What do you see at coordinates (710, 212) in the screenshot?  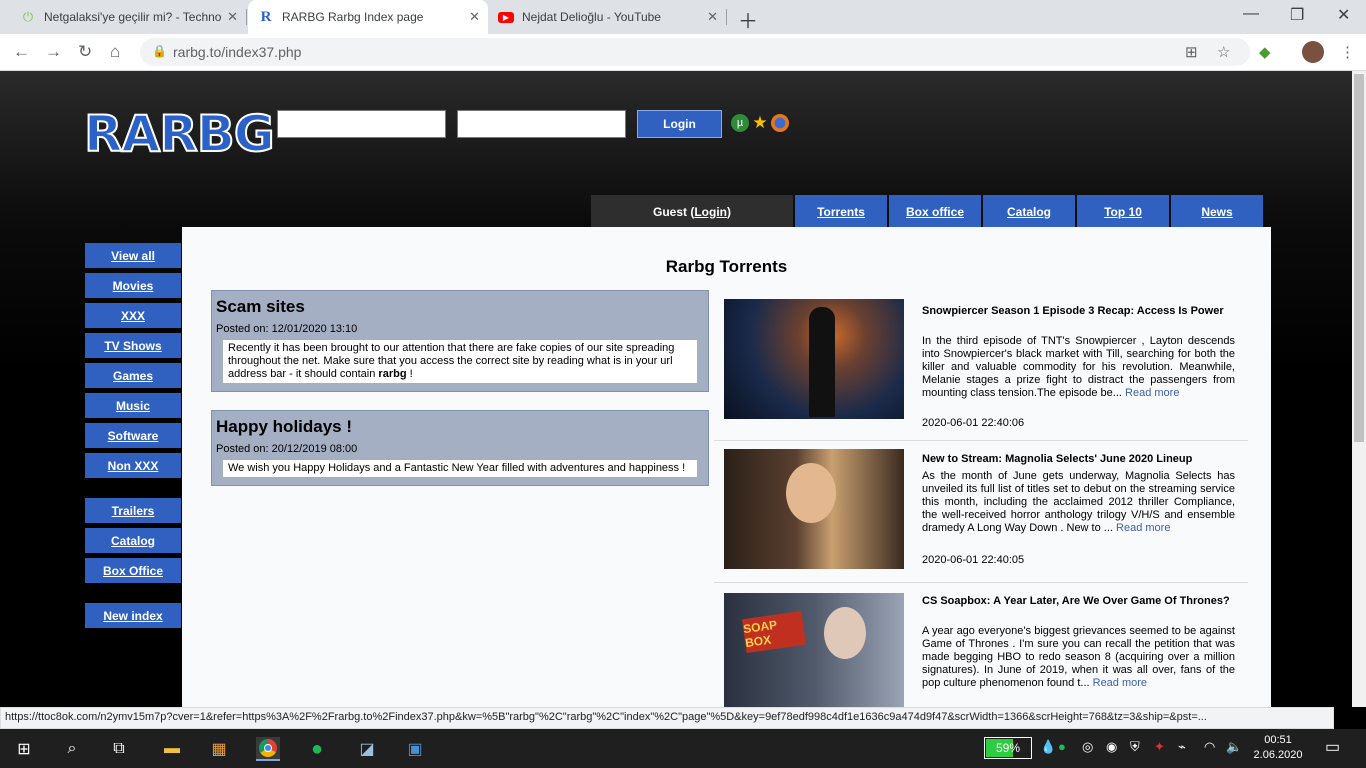 I see `guest-login-link: Login` at bounding box center [710, 212].